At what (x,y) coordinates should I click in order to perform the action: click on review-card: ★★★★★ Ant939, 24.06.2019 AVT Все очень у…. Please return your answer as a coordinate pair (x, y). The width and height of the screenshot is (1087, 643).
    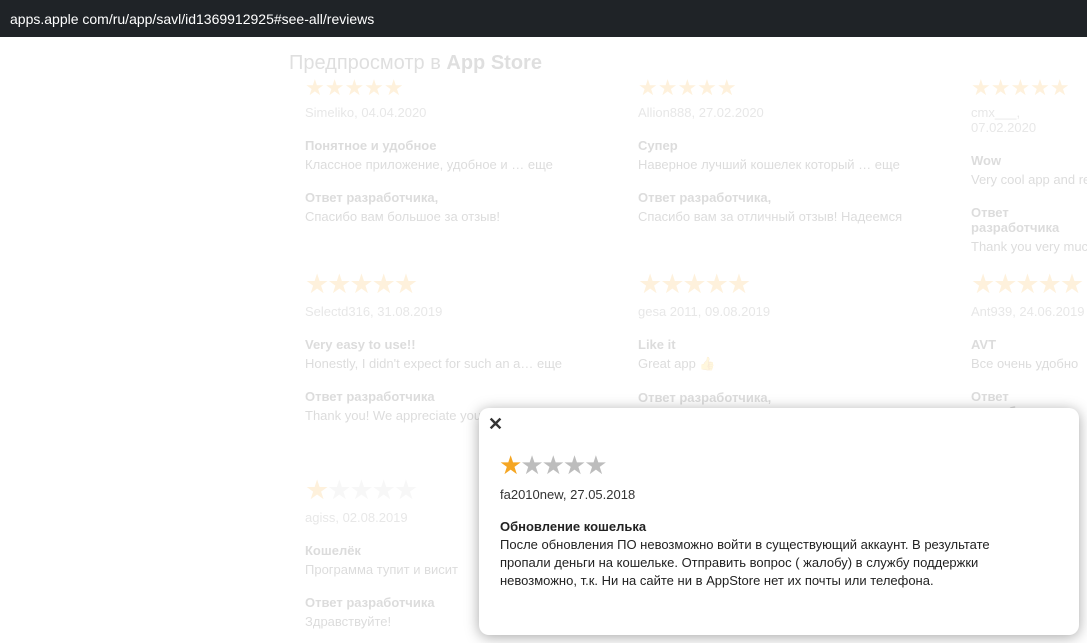
    Looking at the image, I should click on (1029, 347).